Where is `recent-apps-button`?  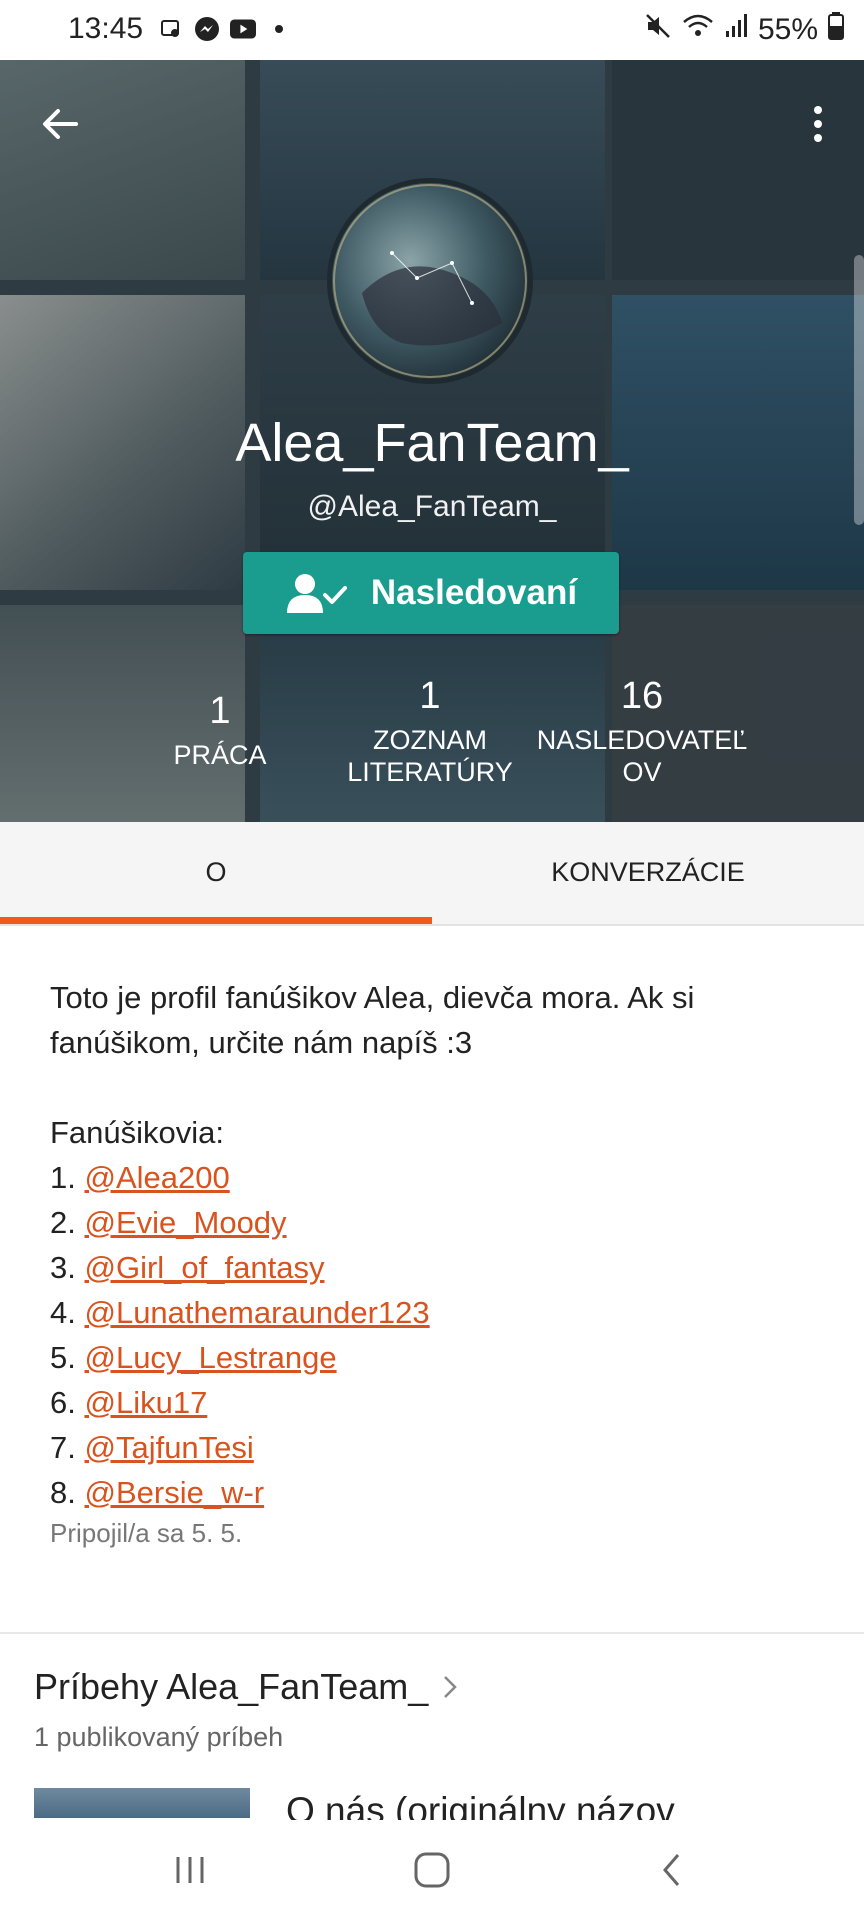
recent-apps-button is located at coordinates (190, 1870).